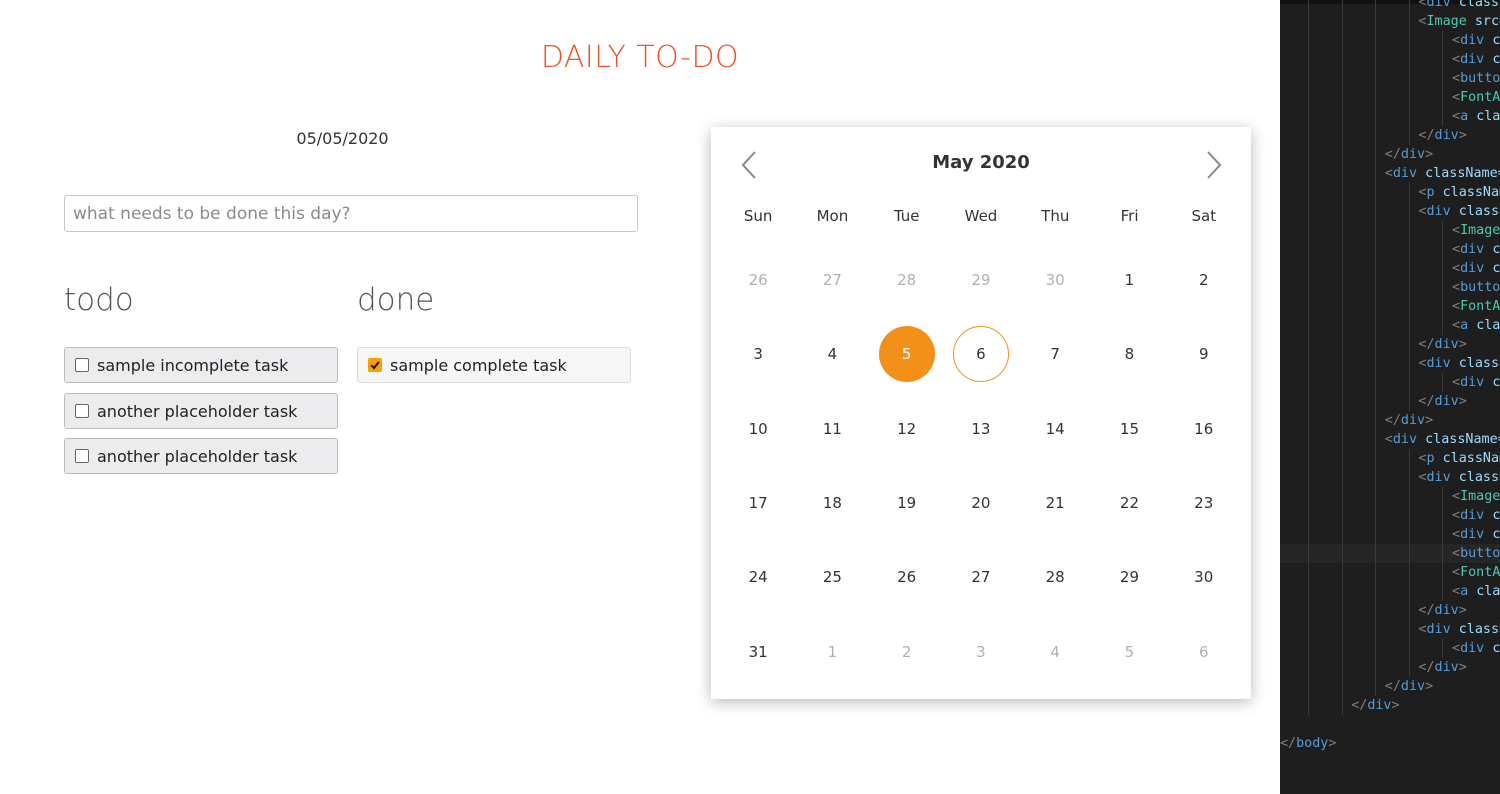 This screenshot has height=794, width=1500. I want to click on new-task-input, so click(351, 213).